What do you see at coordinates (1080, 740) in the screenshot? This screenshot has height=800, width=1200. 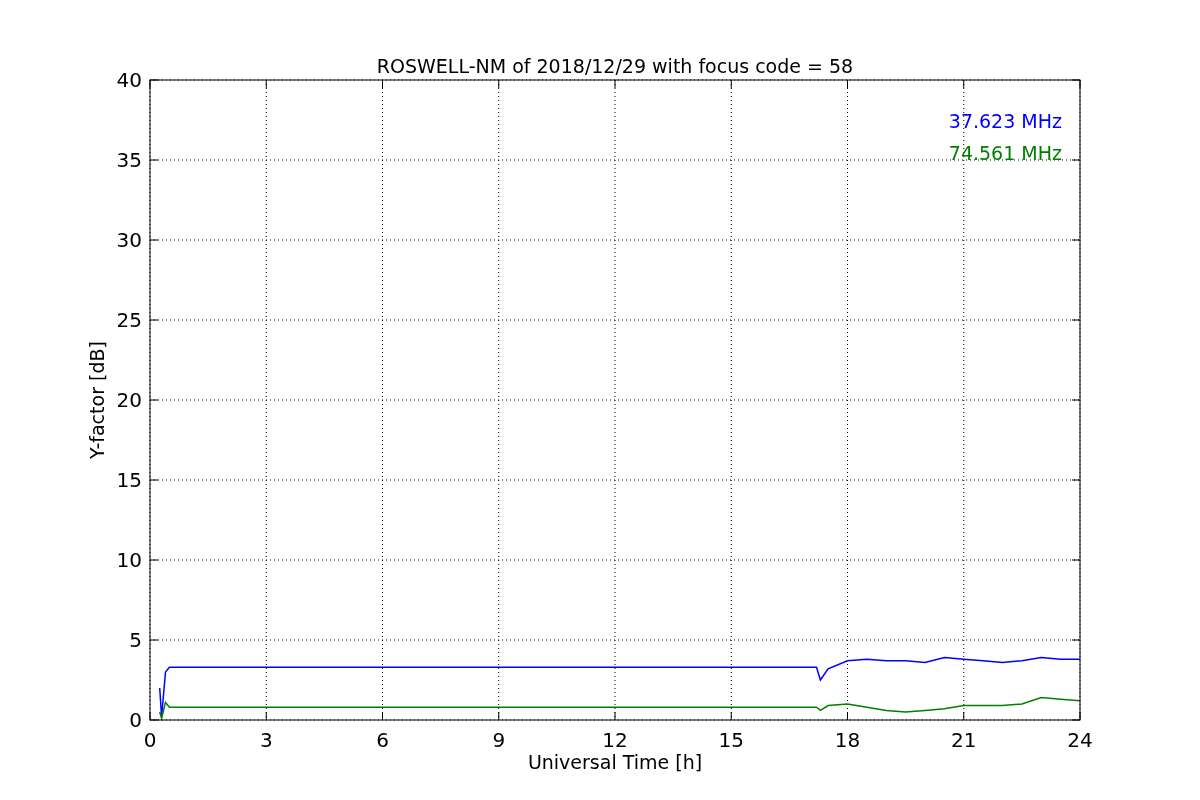 I see `tick-label: 24` at bounding box center [1080, 740].